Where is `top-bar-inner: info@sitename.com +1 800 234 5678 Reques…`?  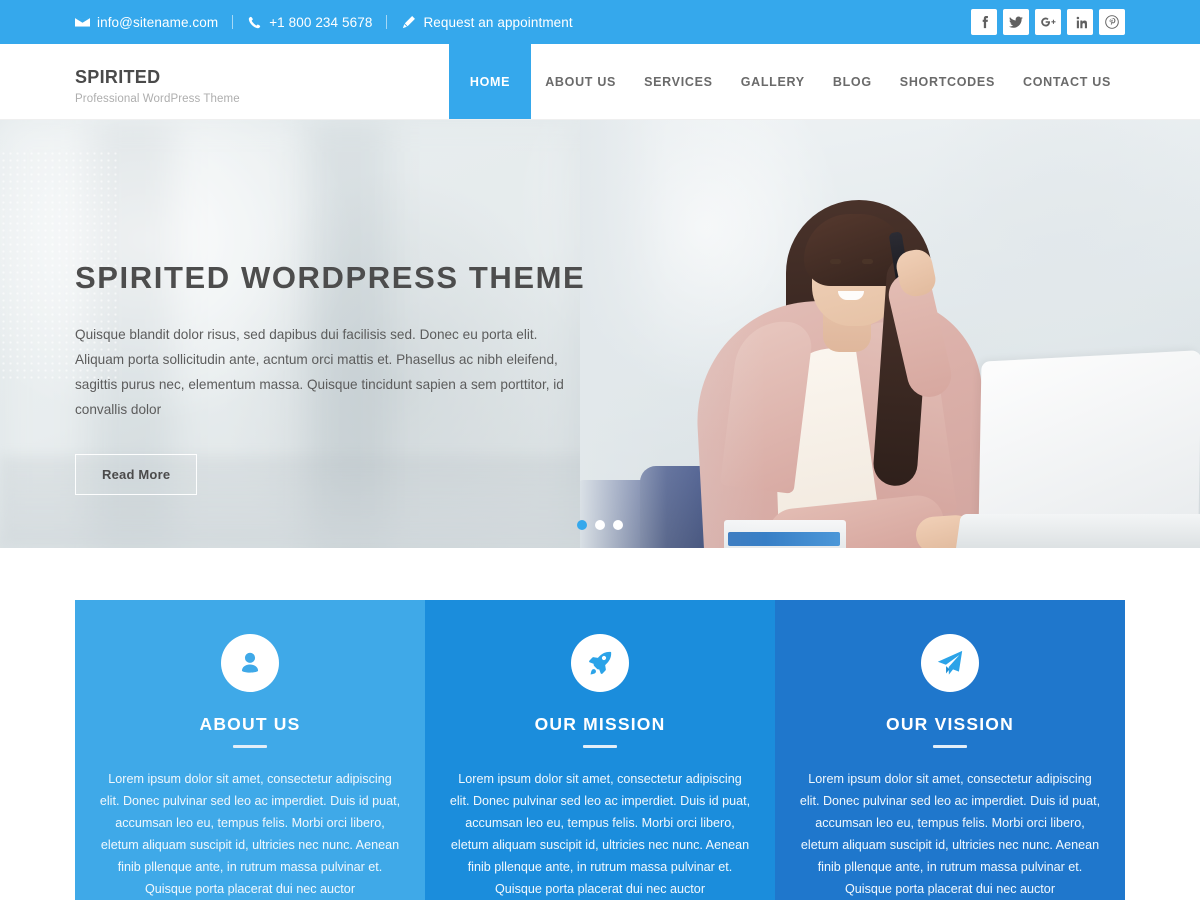
top-bar-inner: info@sitename.com +1 800 234 5678 Reques… is located at coordinates (600, 22).